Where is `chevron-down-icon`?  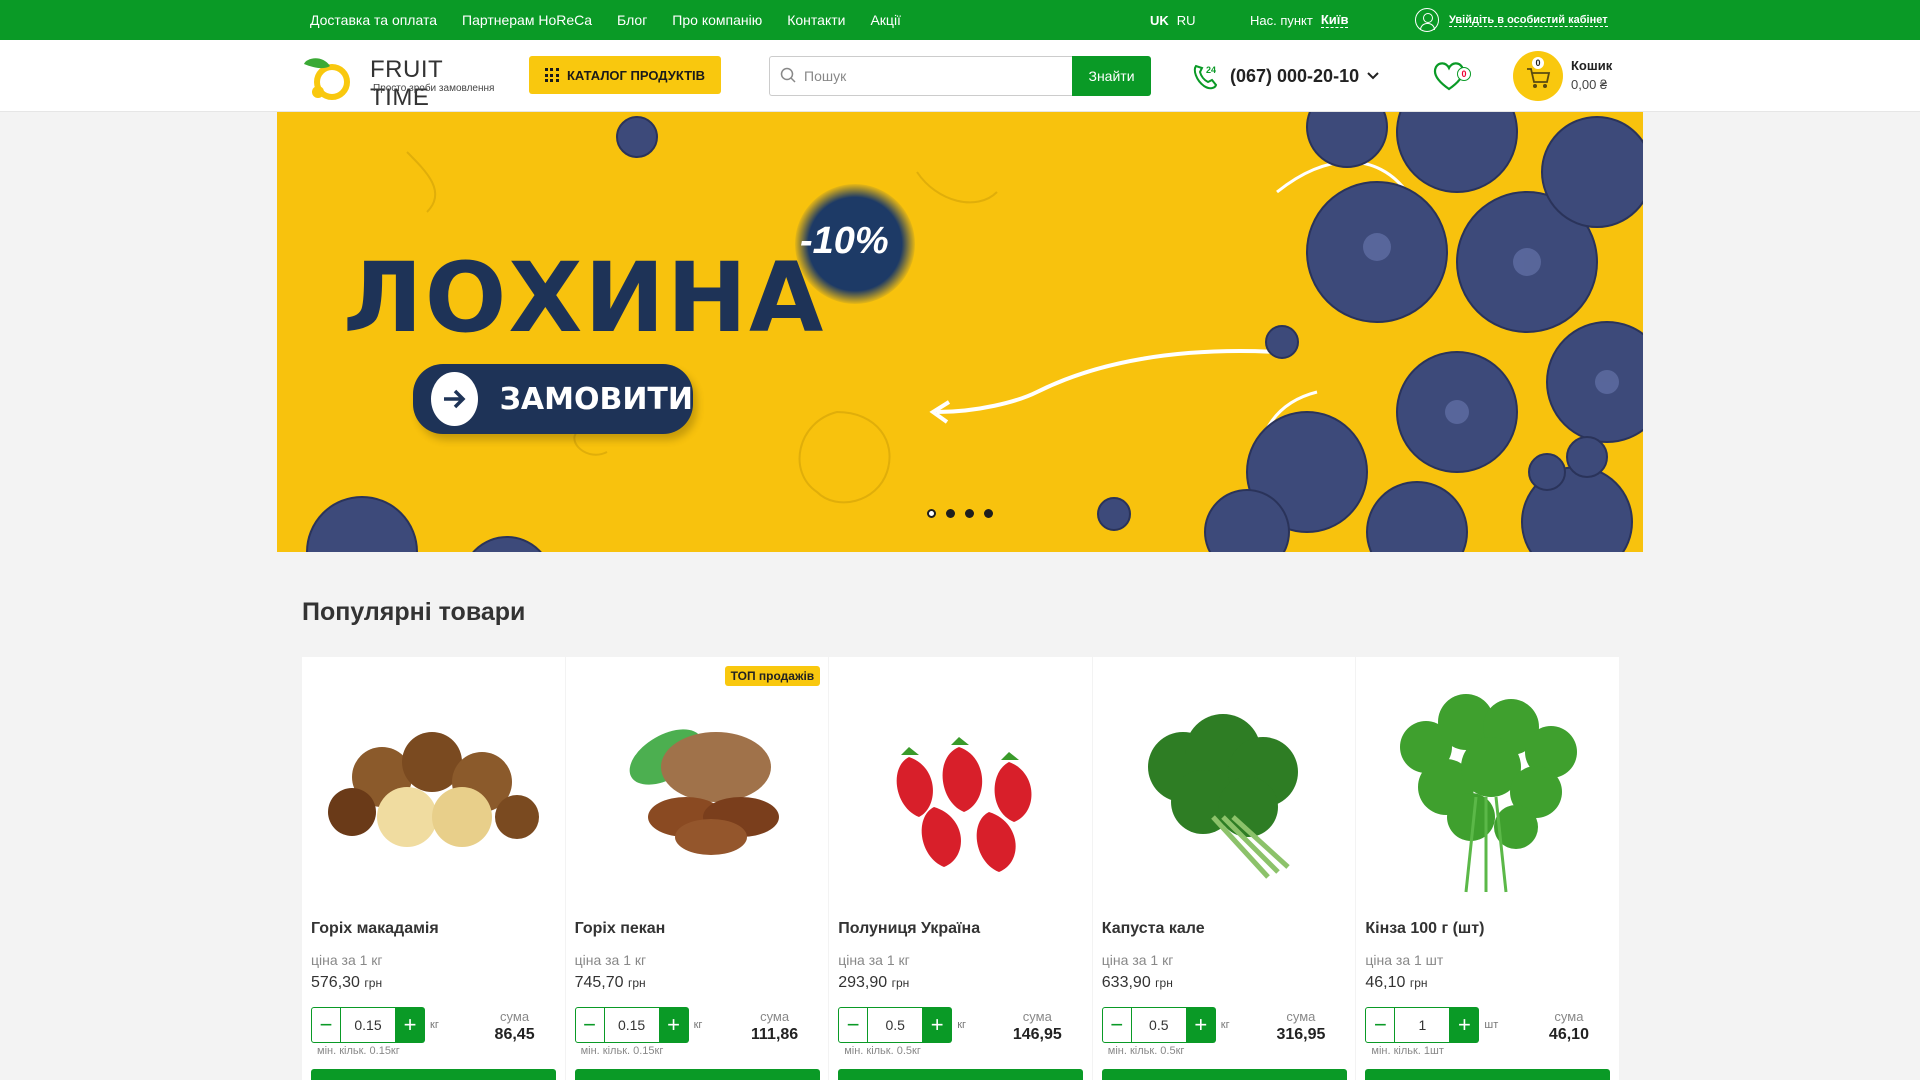
chevron-down-icon is located at coordinates (1373, 76).